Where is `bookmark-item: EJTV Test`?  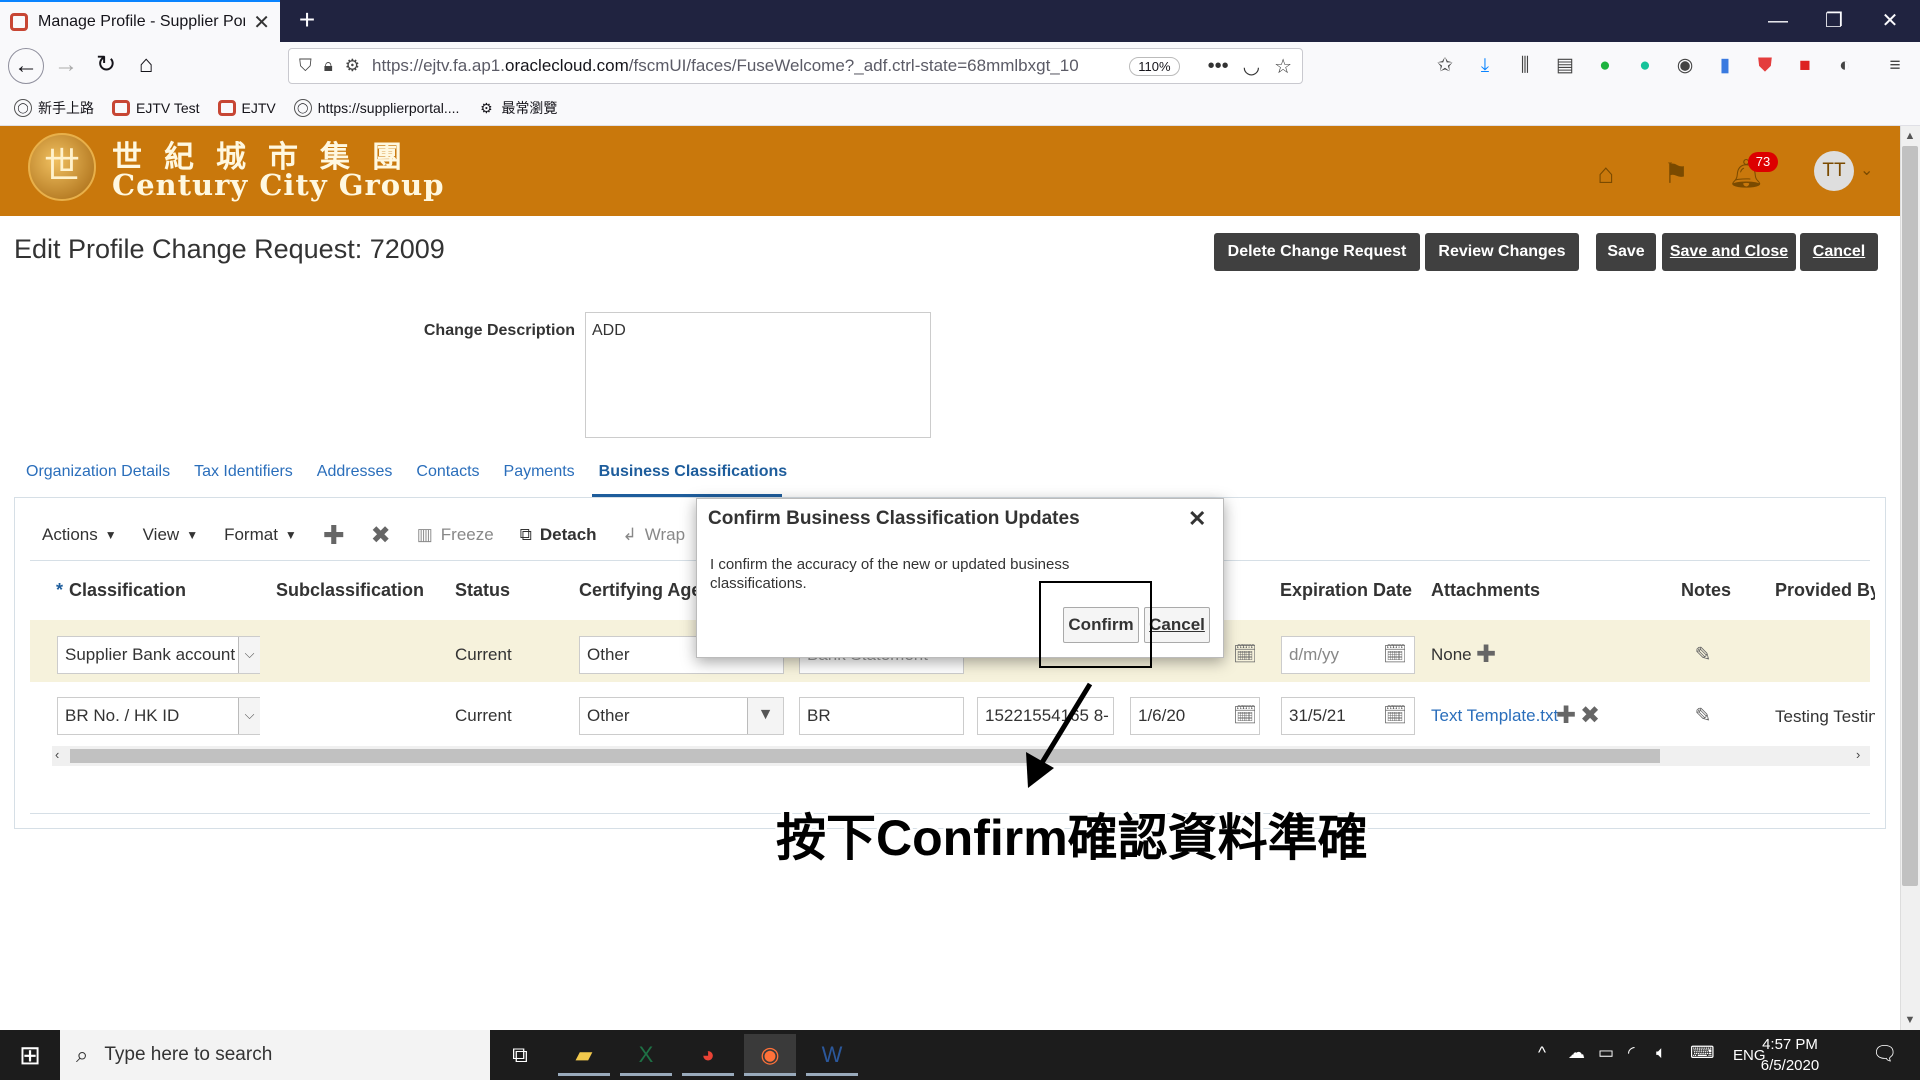
bookmark-item: EJTV Test is located at coordinates (156, 107).